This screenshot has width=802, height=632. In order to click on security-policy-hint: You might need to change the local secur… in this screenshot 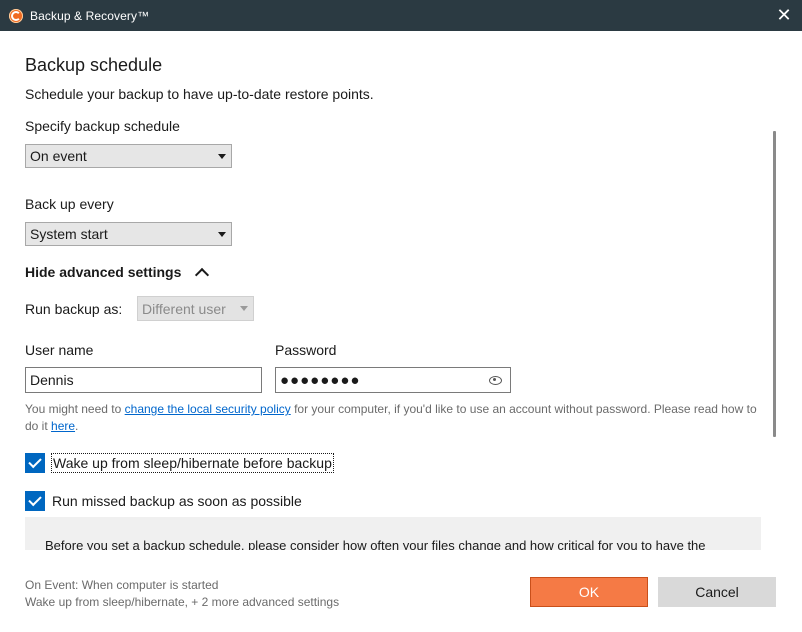, I will do `click(397, 418)`.